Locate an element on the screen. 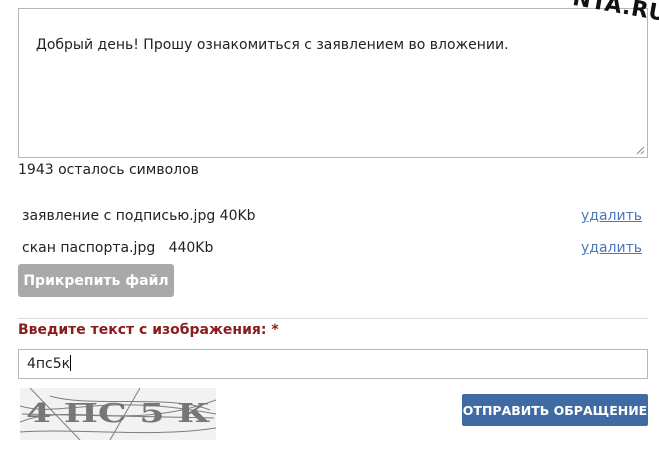 Image resolution: width=659 pixels, height=458 pixels. captcha-label-text: Введите текст с изображения: is located at coordinates (142, 330).